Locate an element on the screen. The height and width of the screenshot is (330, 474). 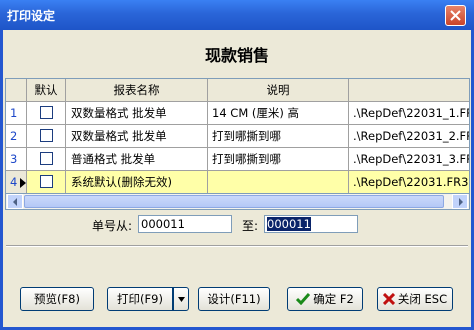
path-cell: .\RepDef\22031_3.FR3 is located at coordinates (409, 159).